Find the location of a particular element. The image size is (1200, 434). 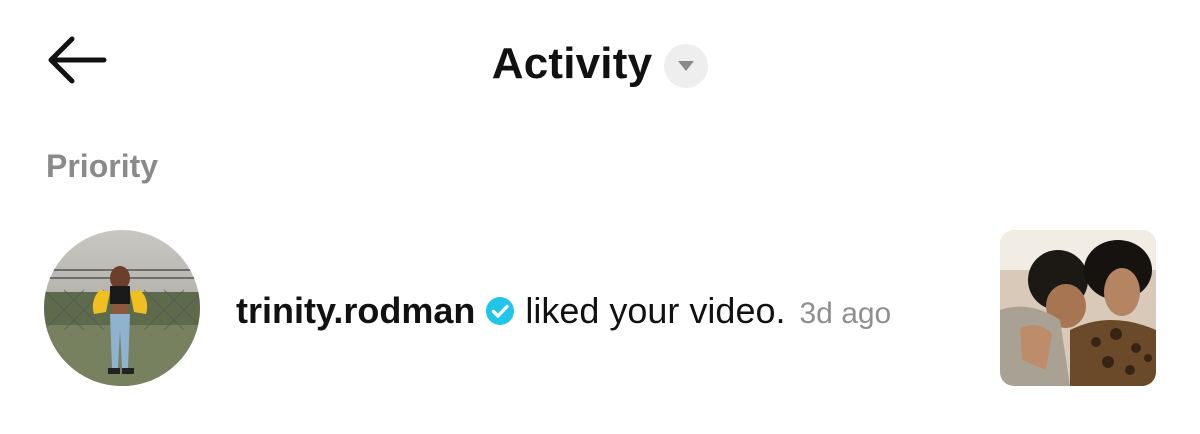

video-thumbnail is located at coordinates (1078, 308).